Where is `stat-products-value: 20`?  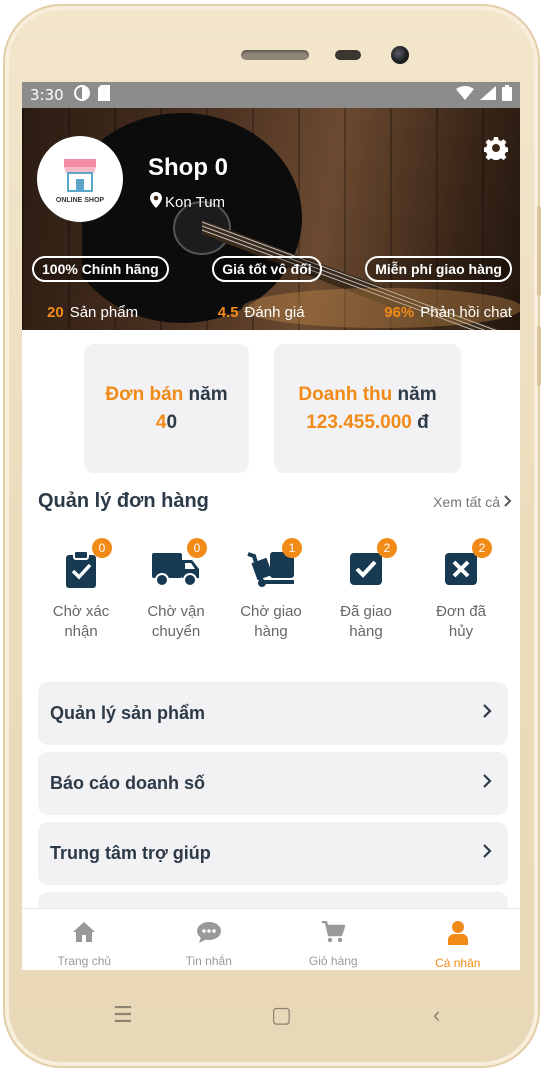 stat-products-value: 20 is located at coordinates (55, 312).